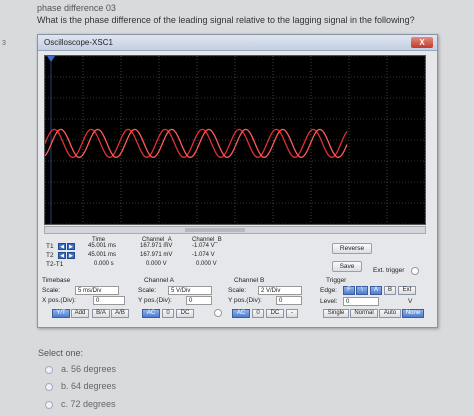 The image size is (474, 416). What do you see at coordinates (156, 264) in the screenshot?
I see `delta-channel-a: 0.000 V` at bounding box center [156, 264].